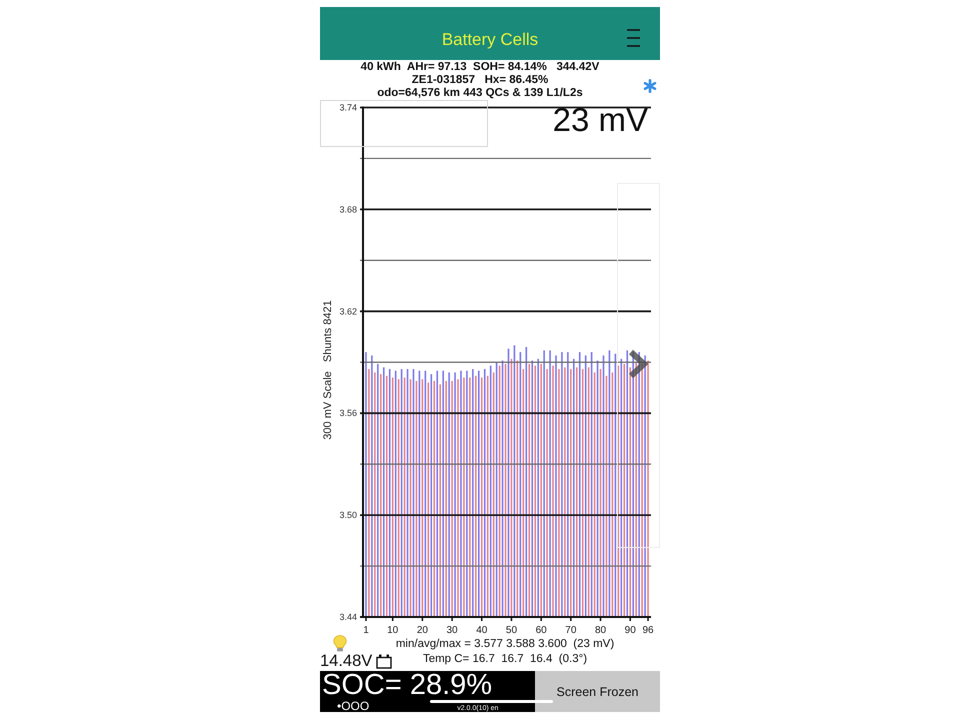 The height and width of the screenshot is (720, 960). Describe the element at coordinates (348, 209) in the screenshot. I see `y-tick-label: 3.68` at that location.